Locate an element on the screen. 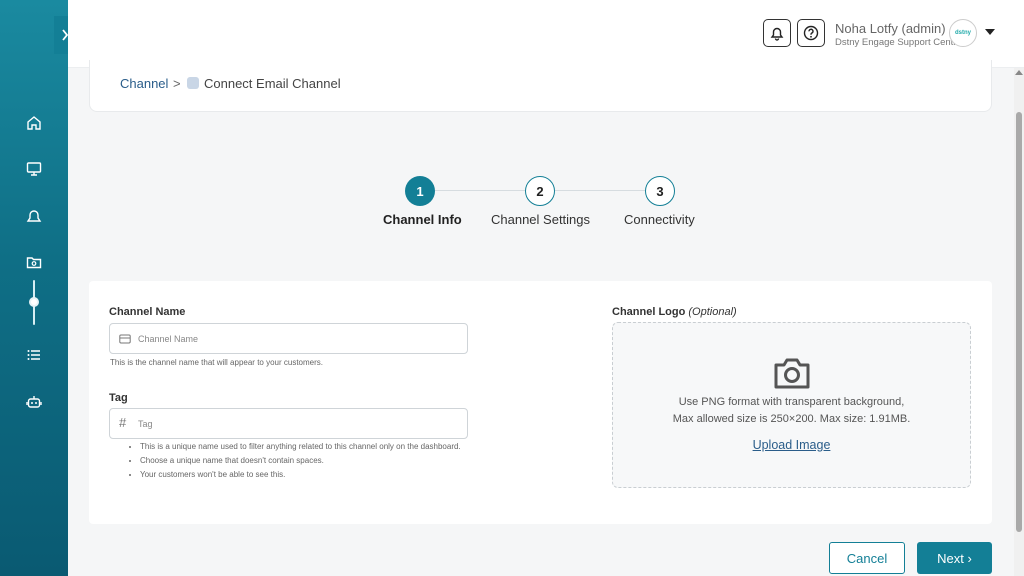  step-3-label: Connectivity is located at coordinates (659, 219).